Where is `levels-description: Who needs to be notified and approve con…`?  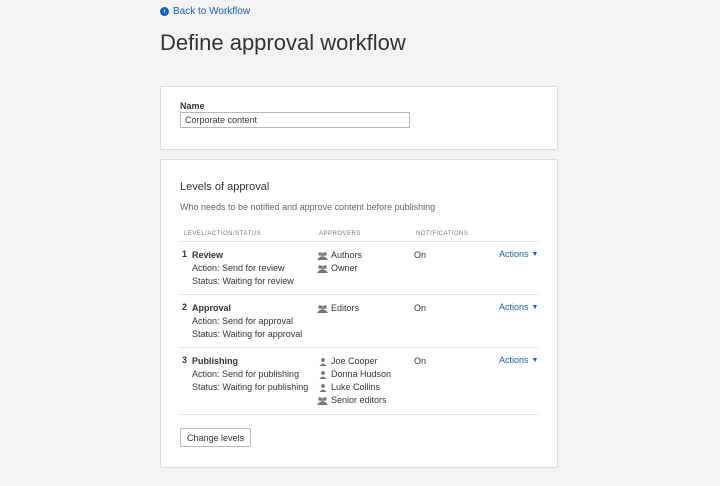 levels-description: Who needs to be notified and approve con… is located at coordinates (308, 207).